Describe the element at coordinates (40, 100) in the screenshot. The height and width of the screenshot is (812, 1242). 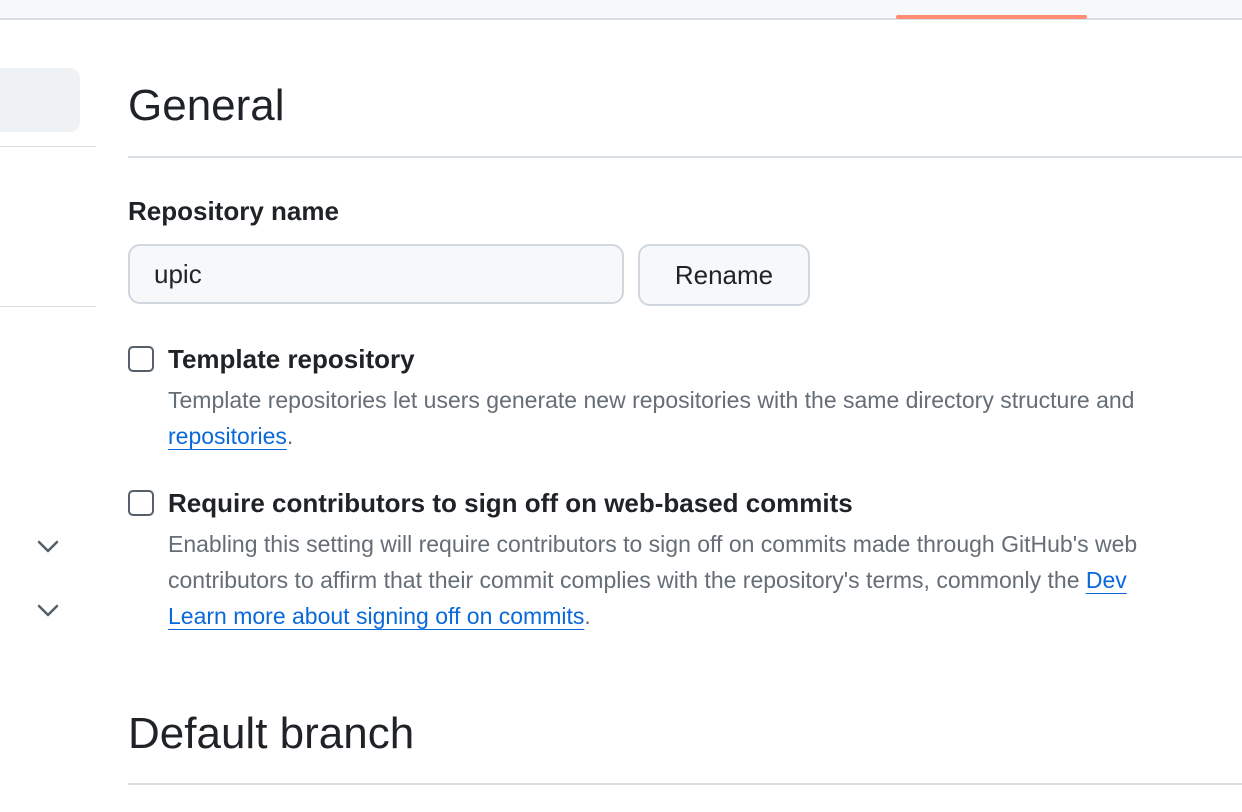
I see `sidebar-item-general` at that location.